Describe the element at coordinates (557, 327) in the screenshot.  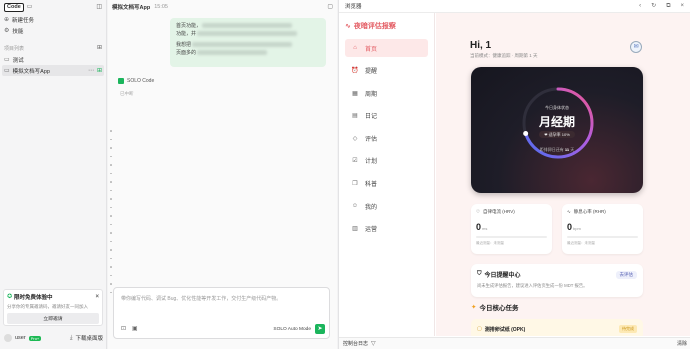
I see `task-item: ▢ 测排卵试纸 (OPK) 待完成` at that location.